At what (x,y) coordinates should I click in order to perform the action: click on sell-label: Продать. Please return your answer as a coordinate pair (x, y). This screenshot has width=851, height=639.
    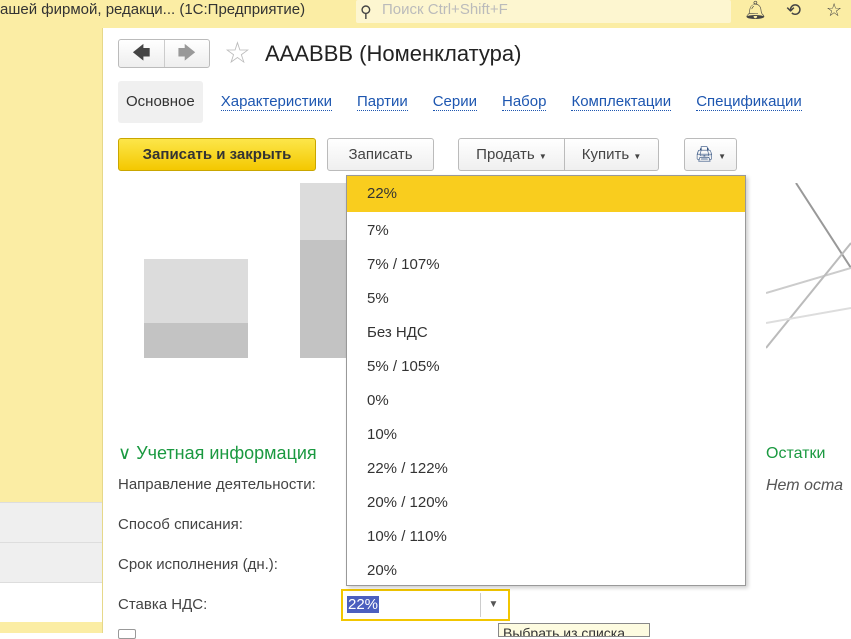
    Looking at the image, I should click on (505, 154).